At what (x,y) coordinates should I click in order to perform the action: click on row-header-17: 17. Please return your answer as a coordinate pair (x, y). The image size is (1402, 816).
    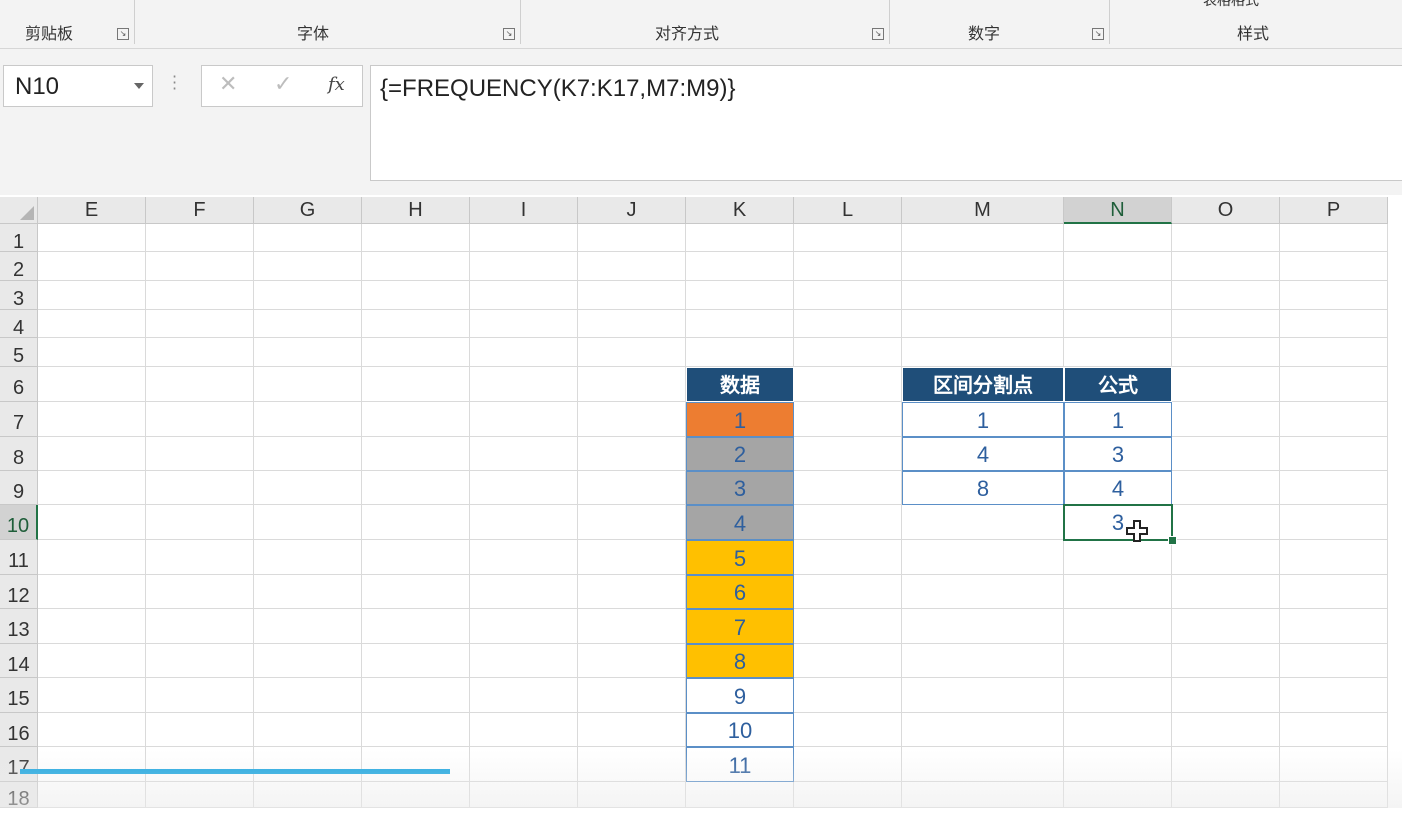
    Looking at the image, I should click on (19, 764).